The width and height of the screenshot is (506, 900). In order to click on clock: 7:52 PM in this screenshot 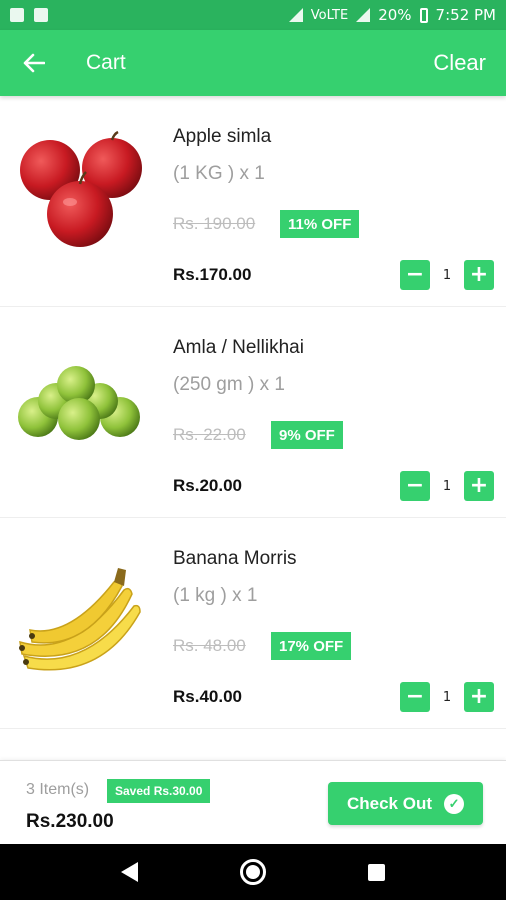, I will do `click(465, 15)`.